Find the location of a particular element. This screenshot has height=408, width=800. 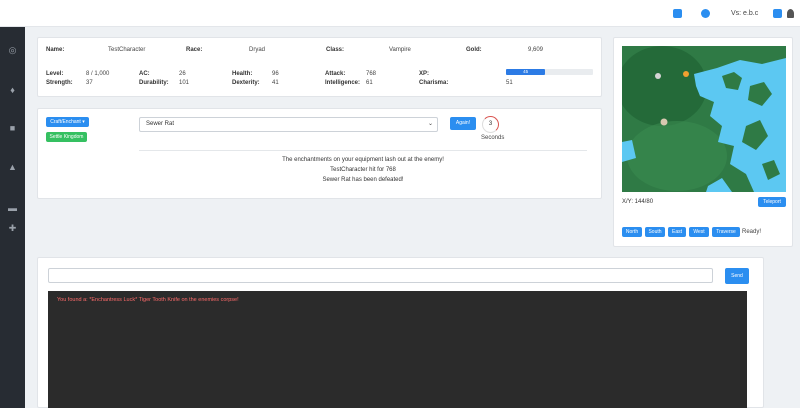

map-terrain is located at coordinates (704, 119).